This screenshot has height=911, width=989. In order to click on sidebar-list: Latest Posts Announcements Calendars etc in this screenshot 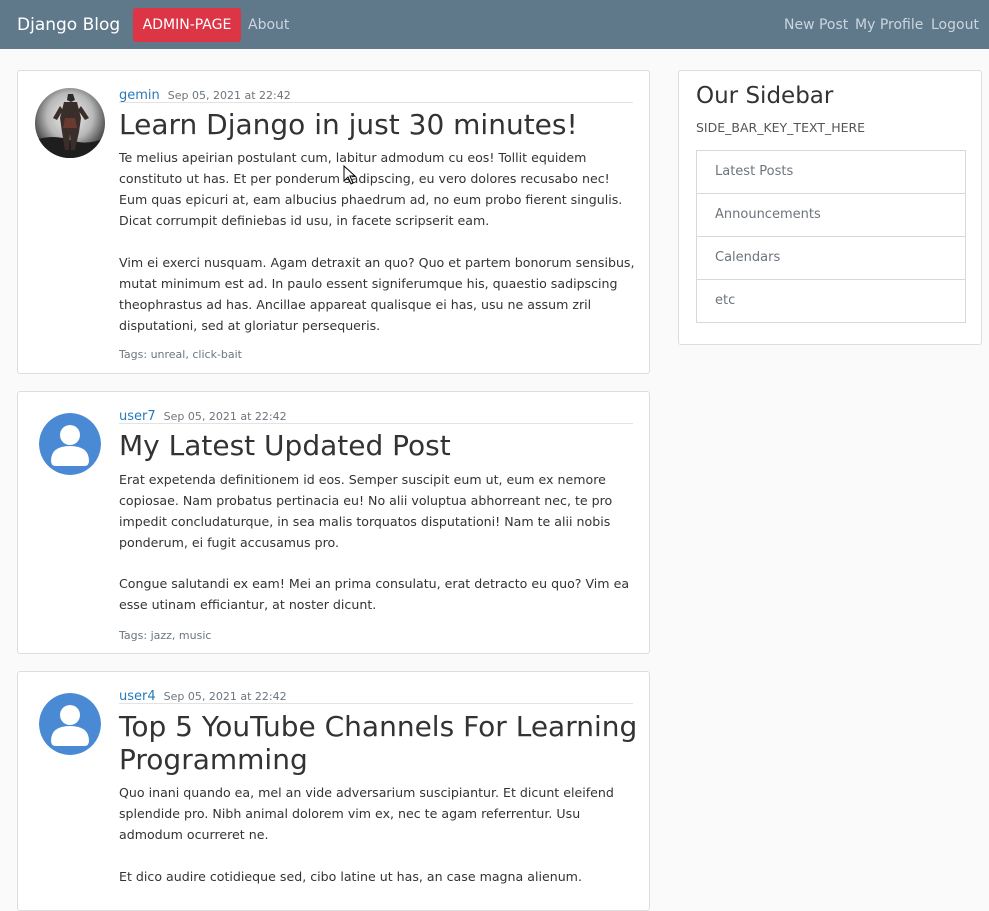, I will do `click(831, 236)`.